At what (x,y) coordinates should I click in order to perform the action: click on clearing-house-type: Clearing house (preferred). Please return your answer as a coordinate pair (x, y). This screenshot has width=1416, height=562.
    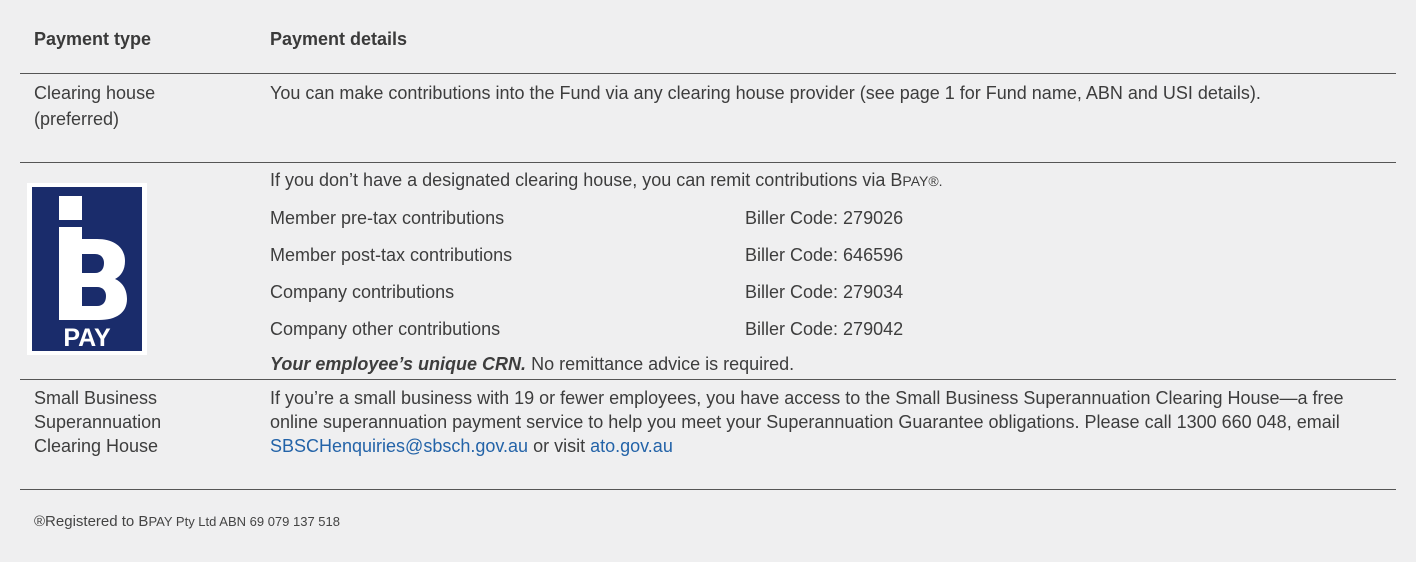
    Looking at the image, I should click on (94, 106).